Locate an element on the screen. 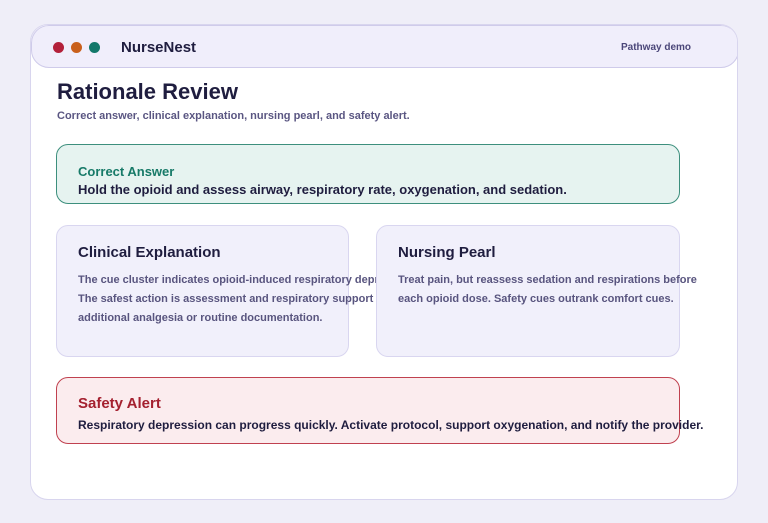 Image resolution: width=768 pixels, height=523 pixels. maximize-window-dot is located at coordinates (94, 47).